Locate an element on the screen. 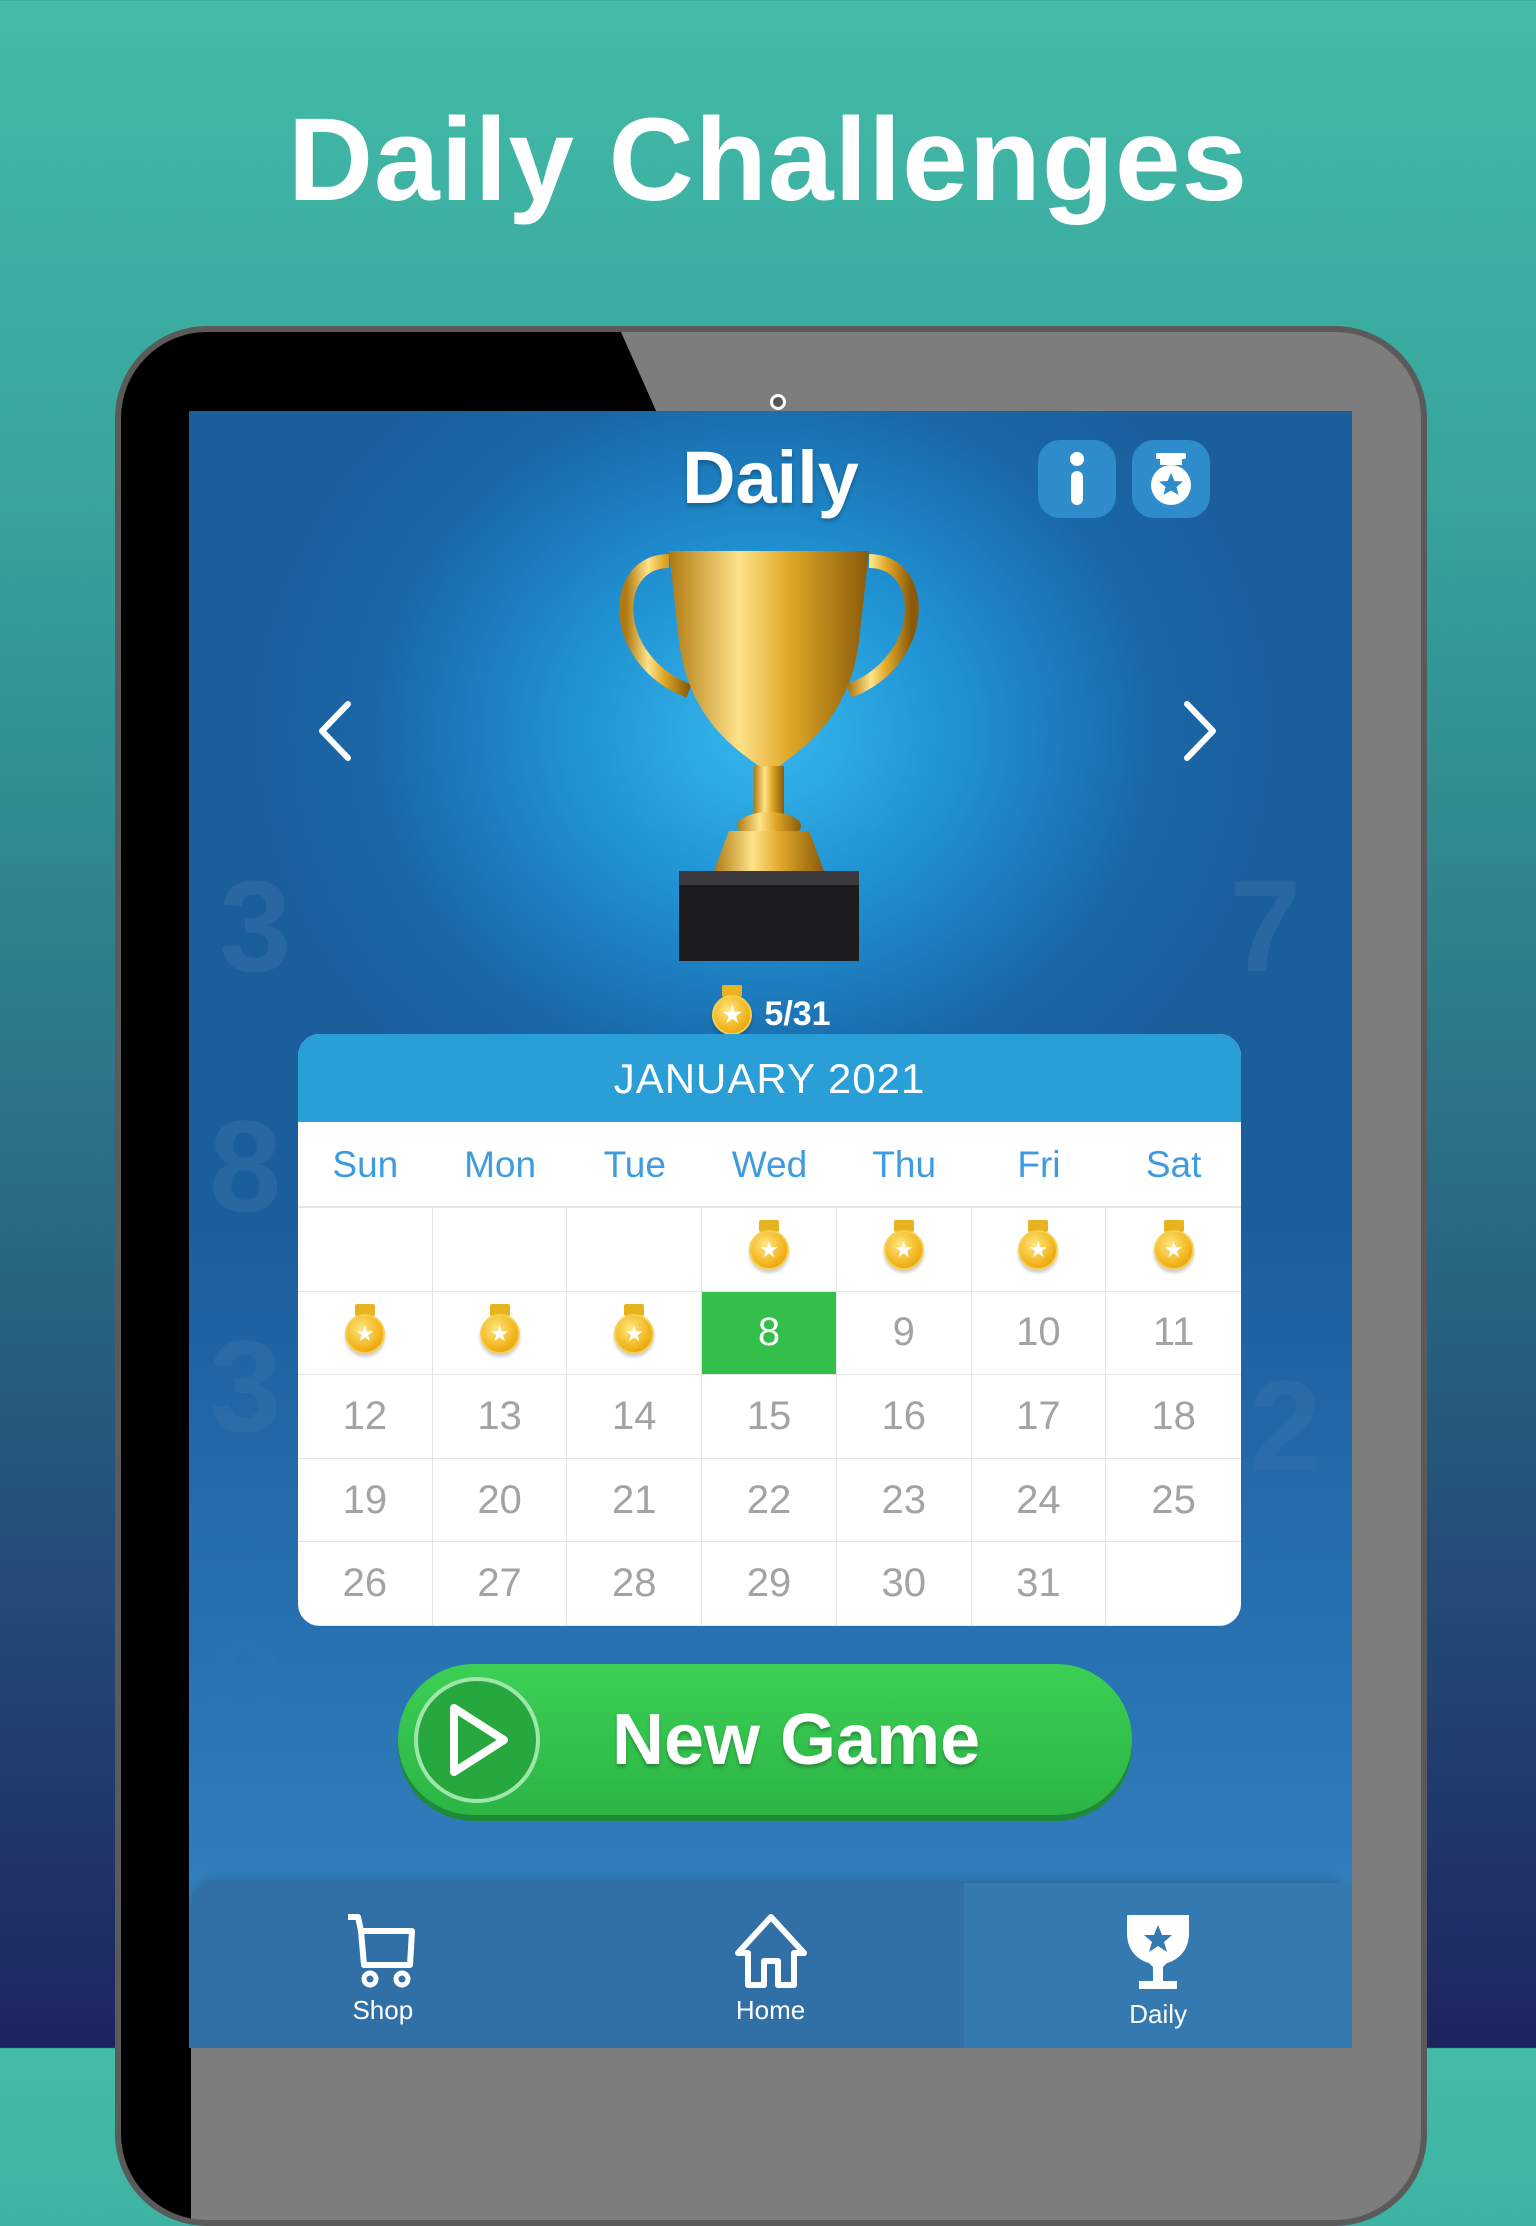  weekday-label: Thu is located at coordinates (904, 1164).